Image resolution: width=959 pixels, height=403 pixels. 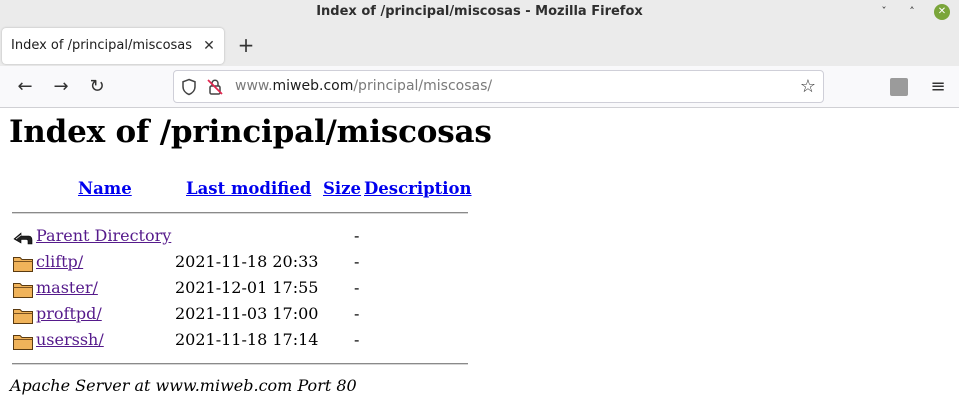 What do you see at coordinates (418, 188) in the screenshot?
I see `column-header-description: Description` at bounding box center [418, 188].